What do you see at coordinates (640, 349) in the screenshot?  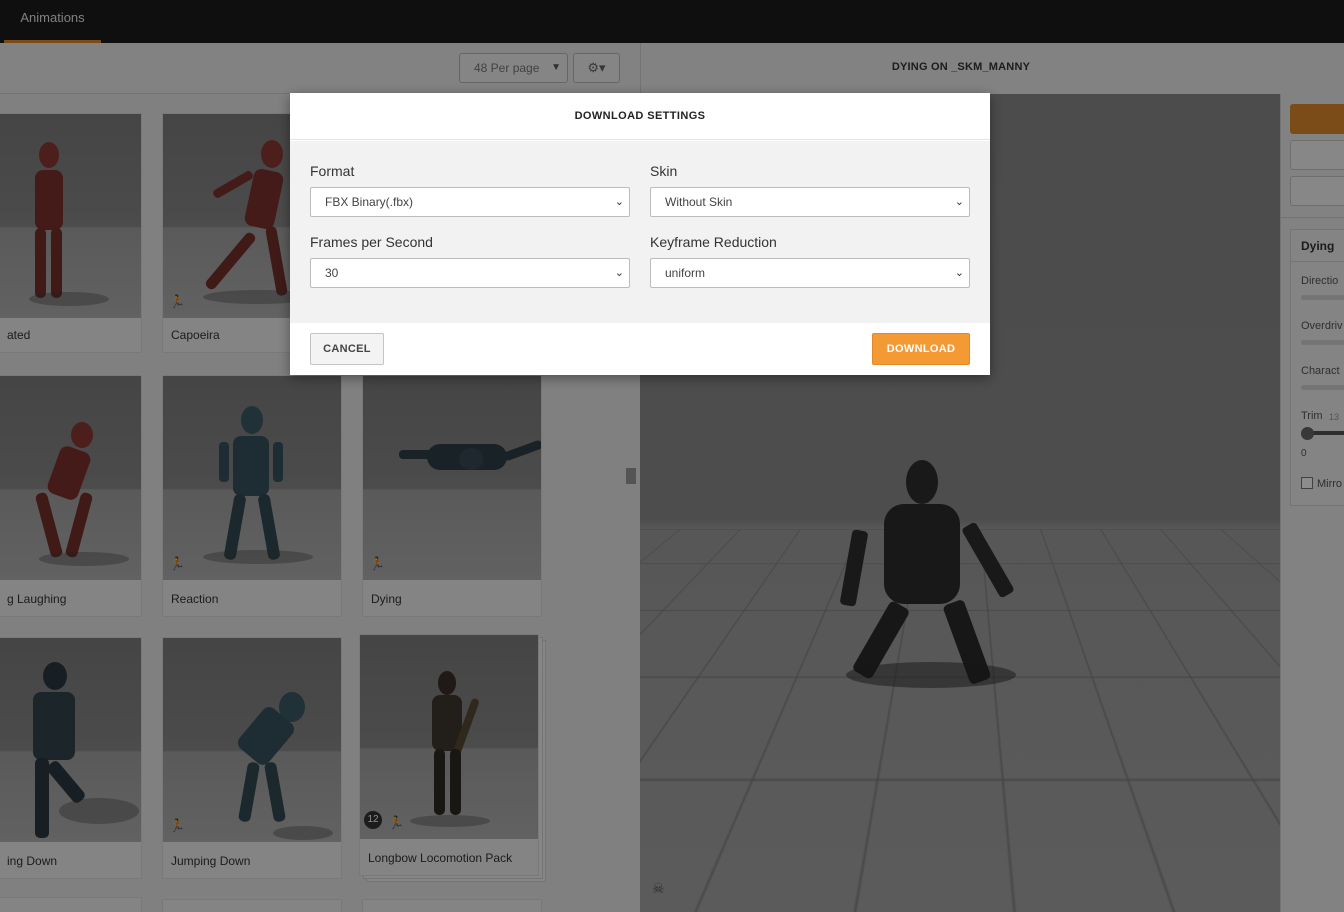 I see `dialog-footer: CANCEL DOWNLOAD` at bounding box center [640, 349].